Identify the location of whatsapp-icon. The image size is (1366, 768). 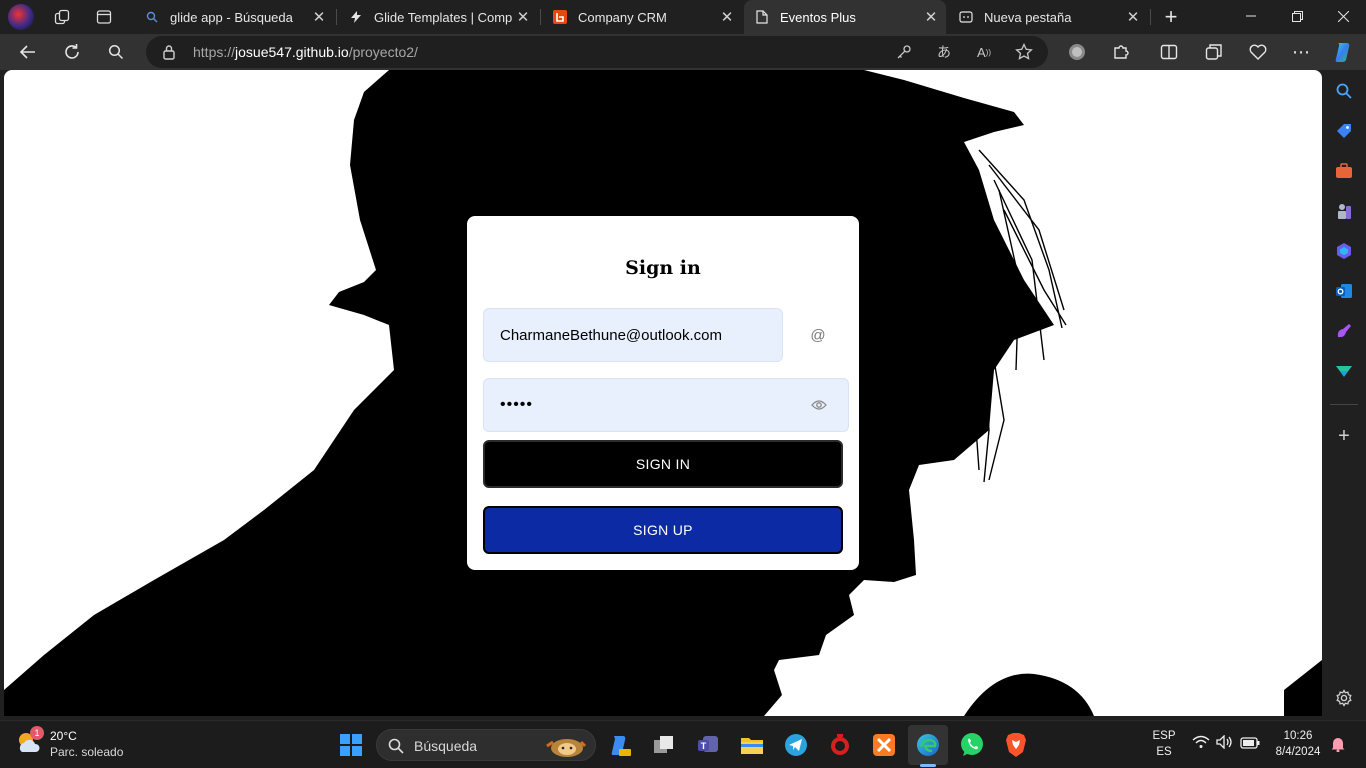
(972, 745).